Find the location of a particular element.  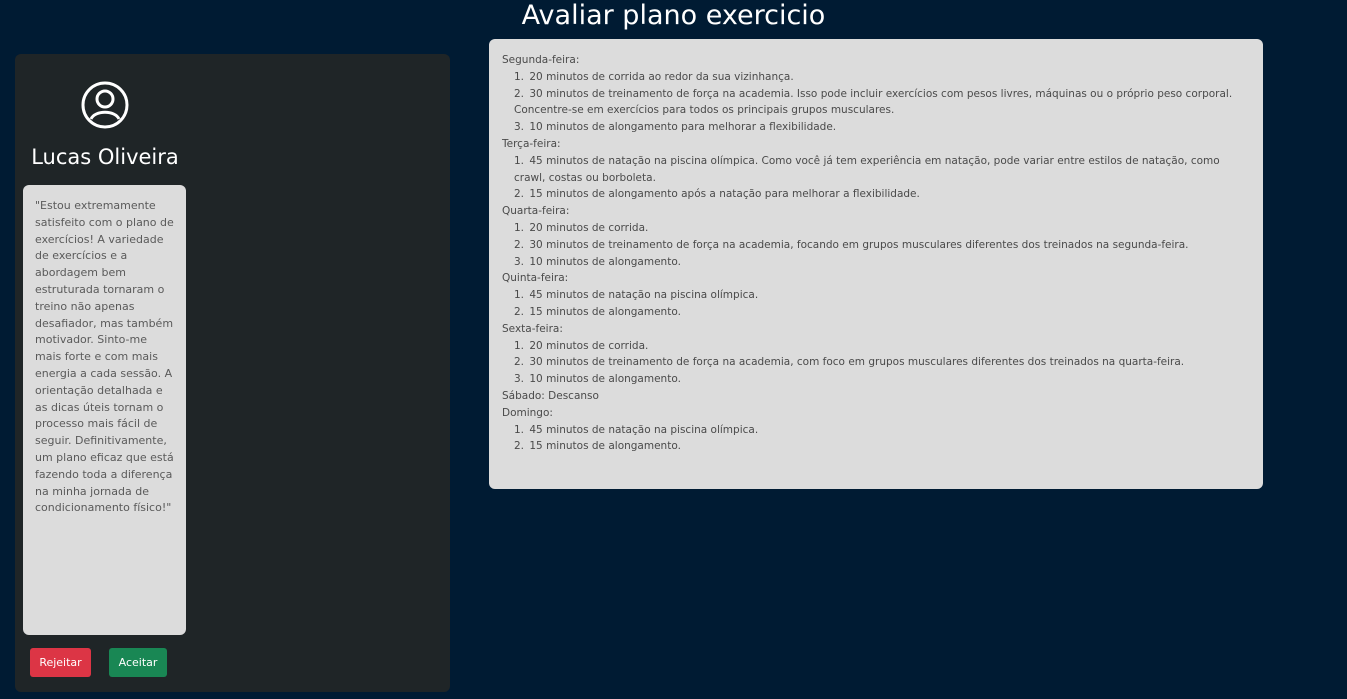

plan-day-name: Terça-feira: is located at coordinates (531, 143).